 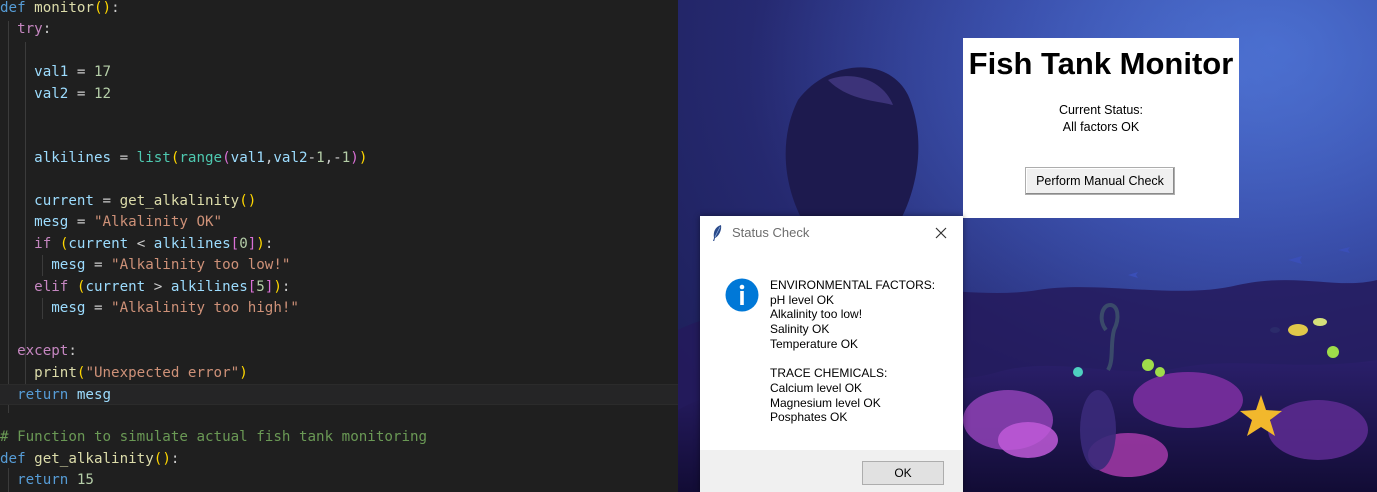 I want to click on code-line: def monitor():, so click(x=60, y=8).